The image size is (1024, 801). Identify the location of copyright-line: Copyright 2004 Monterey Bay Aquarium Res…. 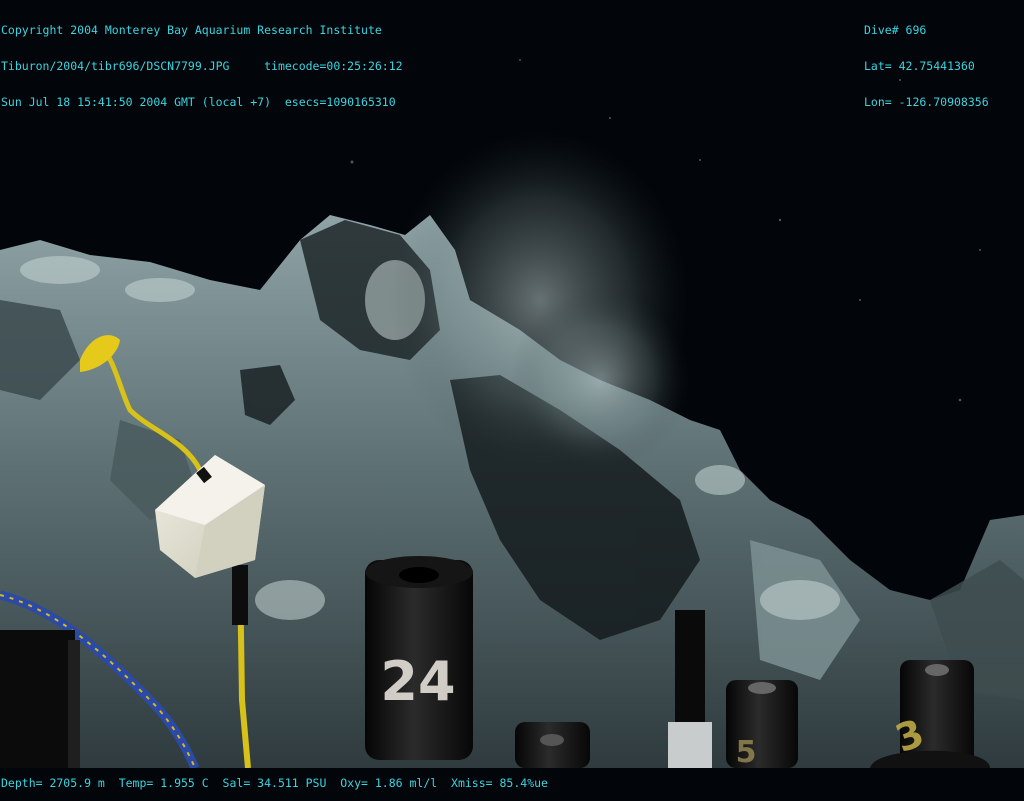
(191, 30).